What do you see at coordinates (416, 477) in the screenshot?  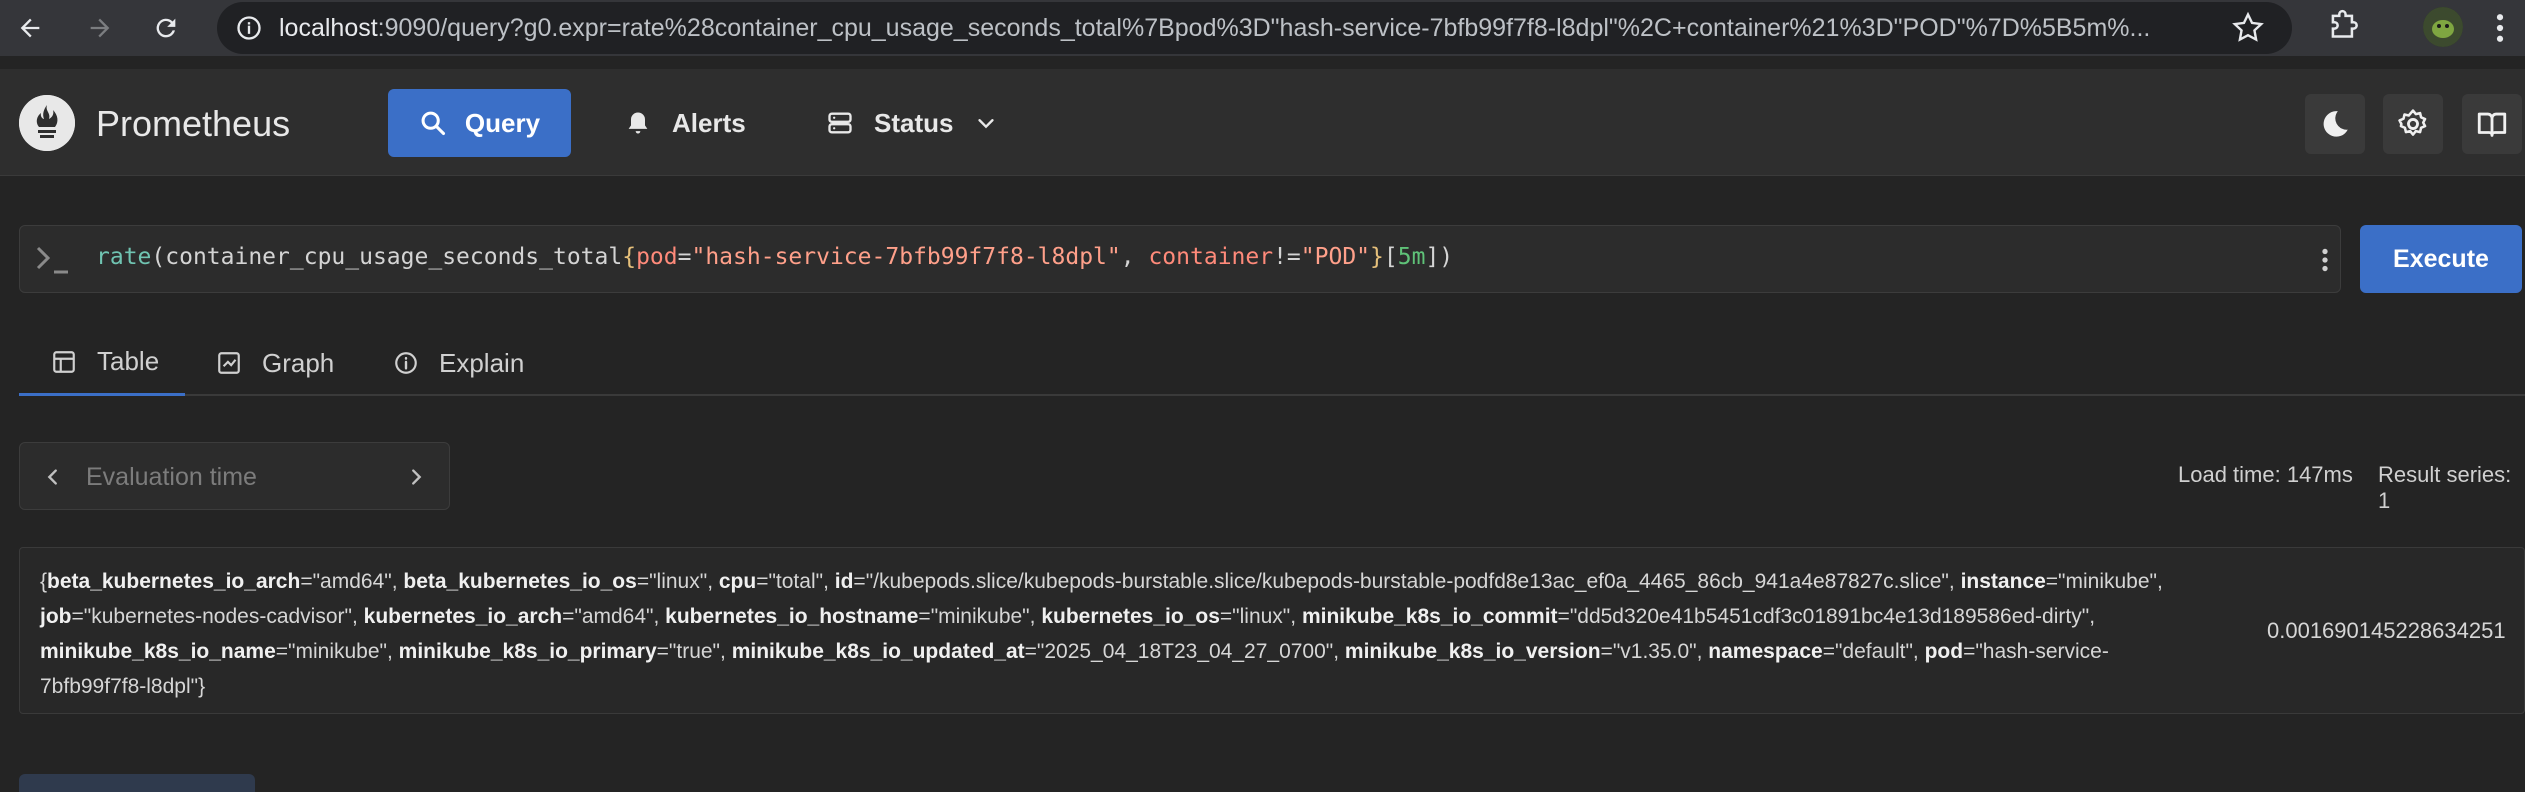 I see `chevron-right-icon` at bounding box center [416, 477].